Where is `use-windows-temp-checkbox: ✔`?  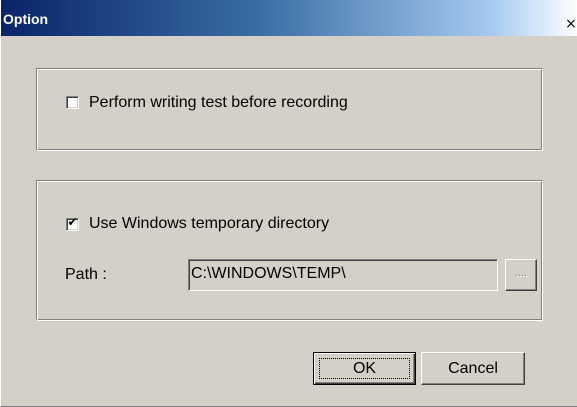
use-windows-temp-checkbox: ✔ is located at coordinates (72, 223).